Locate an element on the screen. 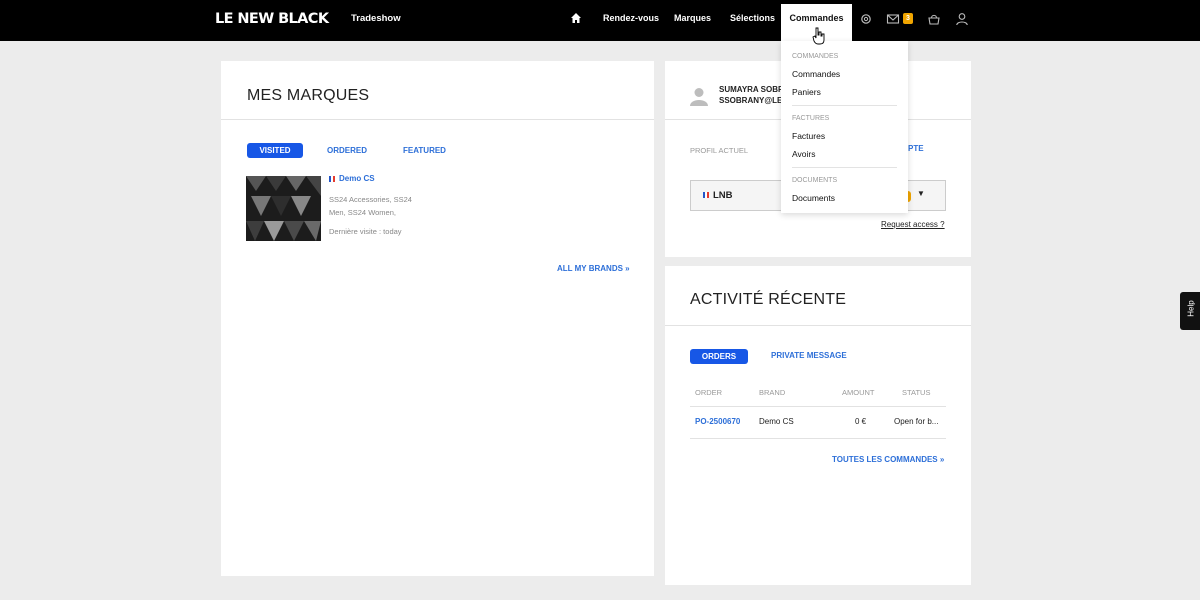 The image size is (1200, 600). tab-private-message: PRIVATE MESSAGE is located at coordinates (809, 355).